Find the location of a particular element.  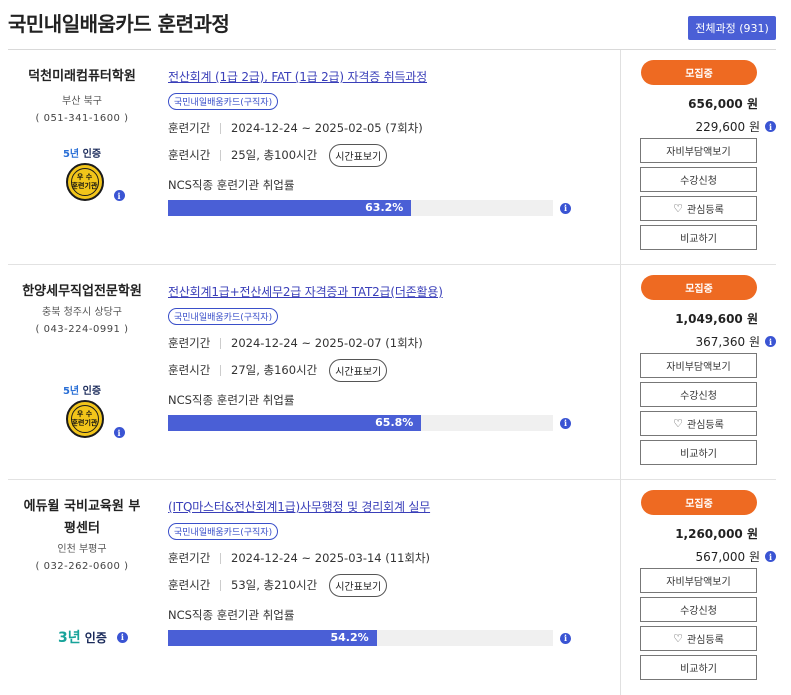

institute-info: 한양세무직업전문학원 충북 청주시 상당구 ( 043-224-0991 ) is located at coordinates (82, 300).